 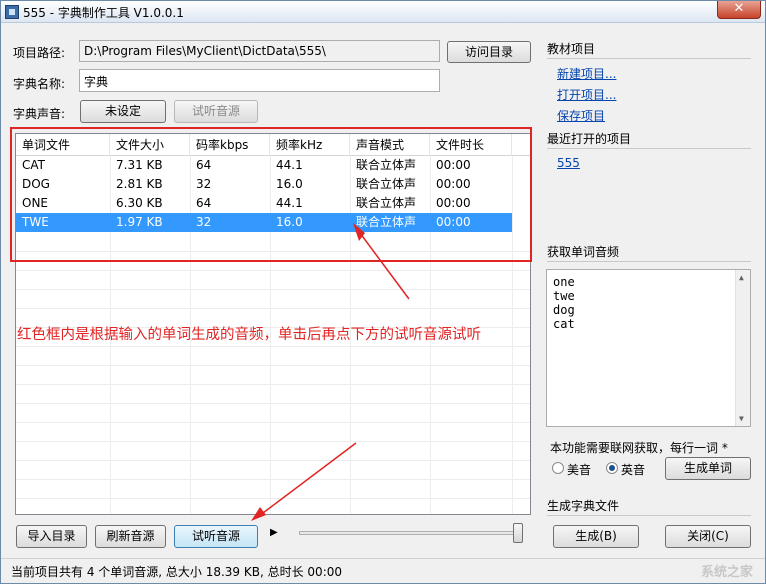 I want to click on play-icon: ▶, so click(x=274, y=532).